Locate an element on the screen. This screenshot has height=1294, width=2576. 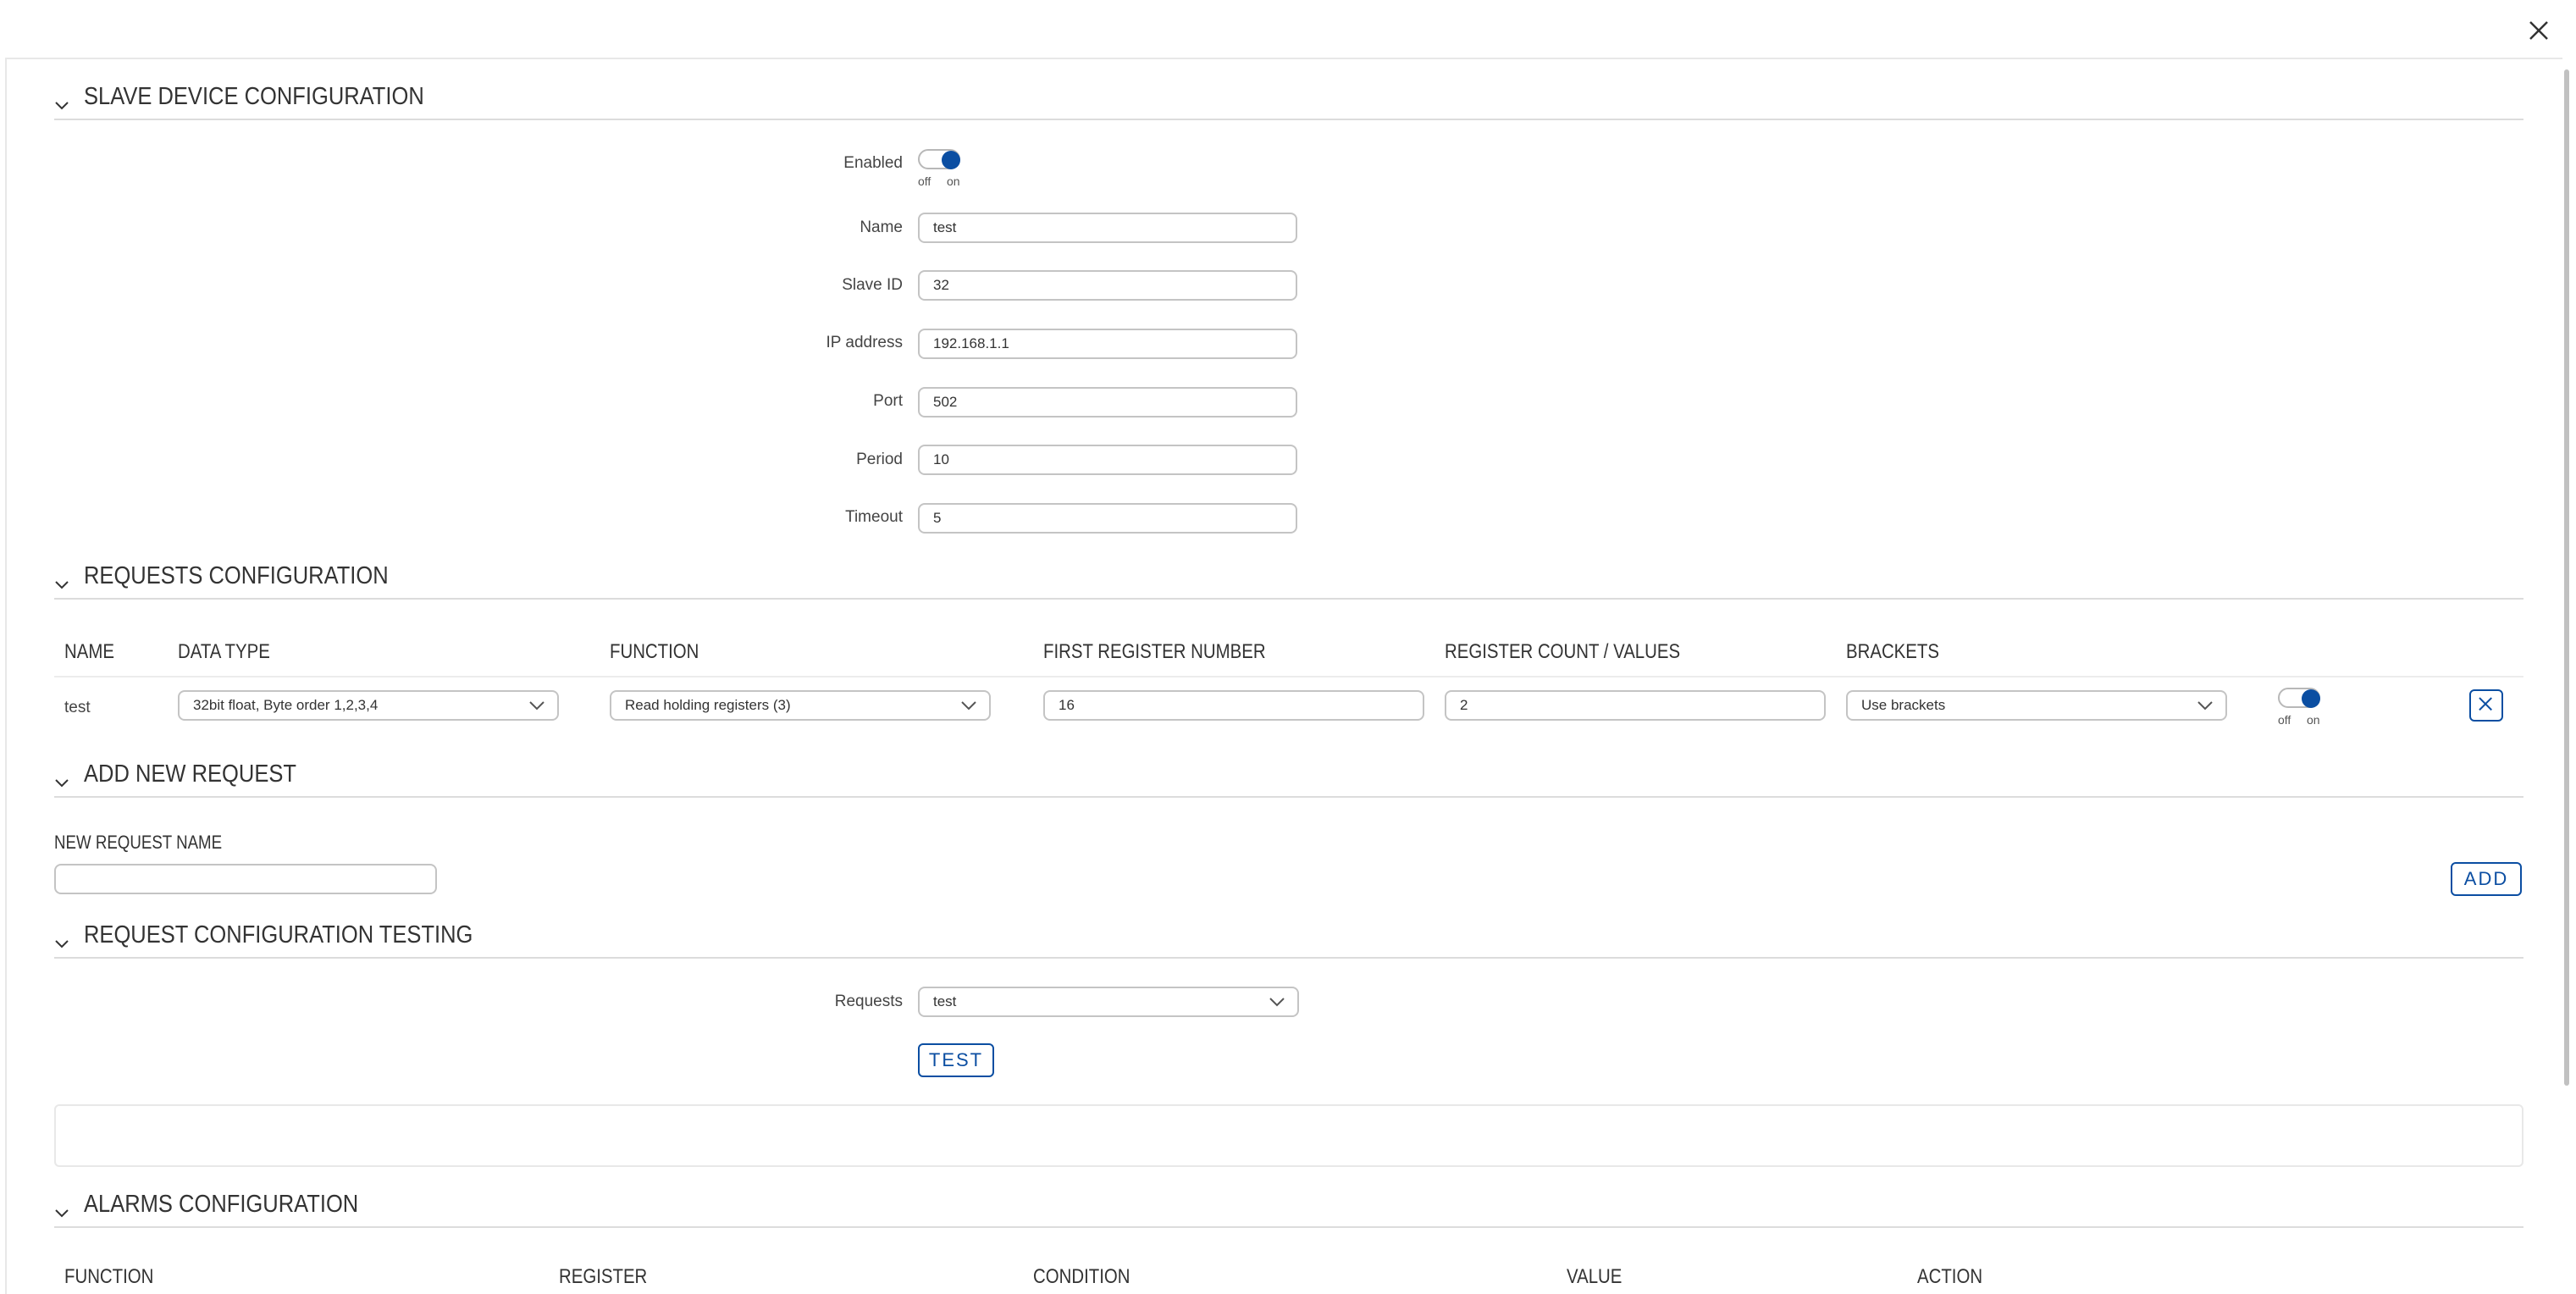
alarm-col-condition: CONDITION is located at coordinates (1081, 1276).